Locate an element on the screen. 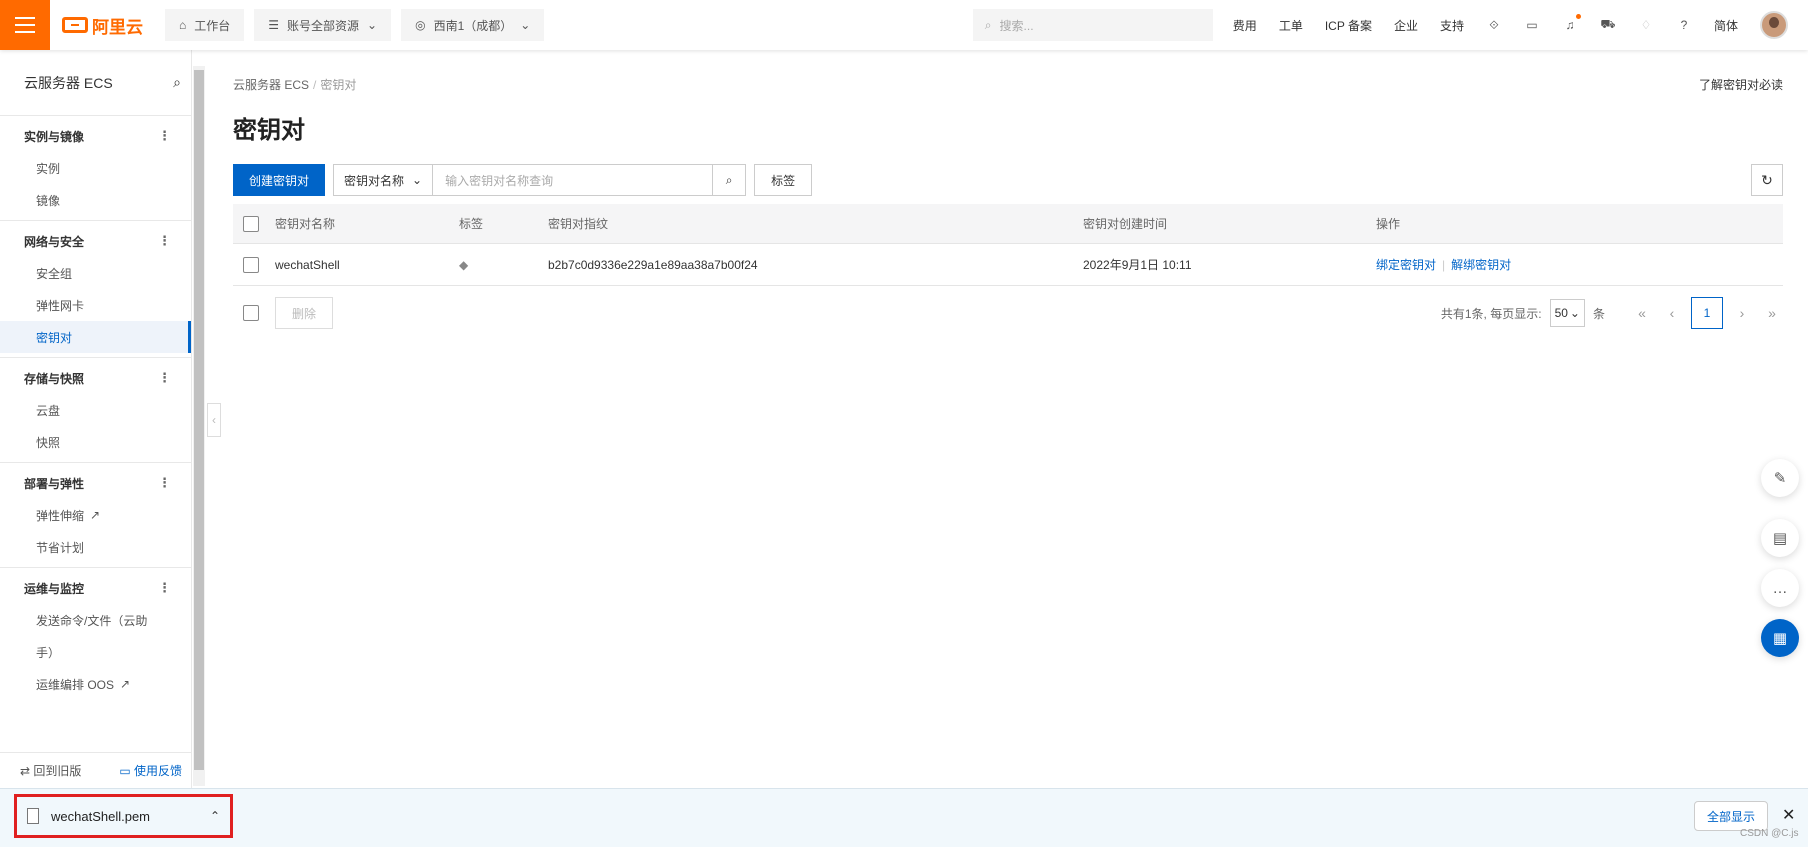  sidebar-group-header: 实例与镜像 ⋮ is located at coordinates (95, 136).